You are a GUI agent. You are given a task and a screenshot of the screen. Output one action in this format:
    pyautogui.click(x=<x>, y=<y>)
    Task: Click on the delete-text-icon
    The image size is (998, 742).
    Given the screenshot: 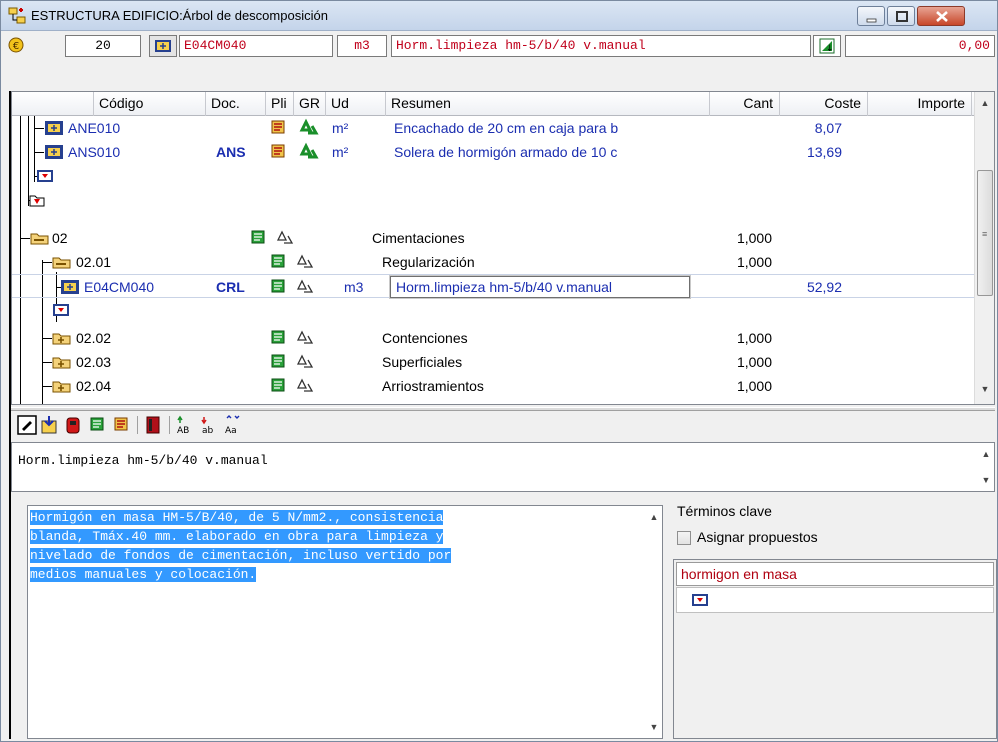 What is the action you would take?
    pyautogui.click(x=73, y=425)
    